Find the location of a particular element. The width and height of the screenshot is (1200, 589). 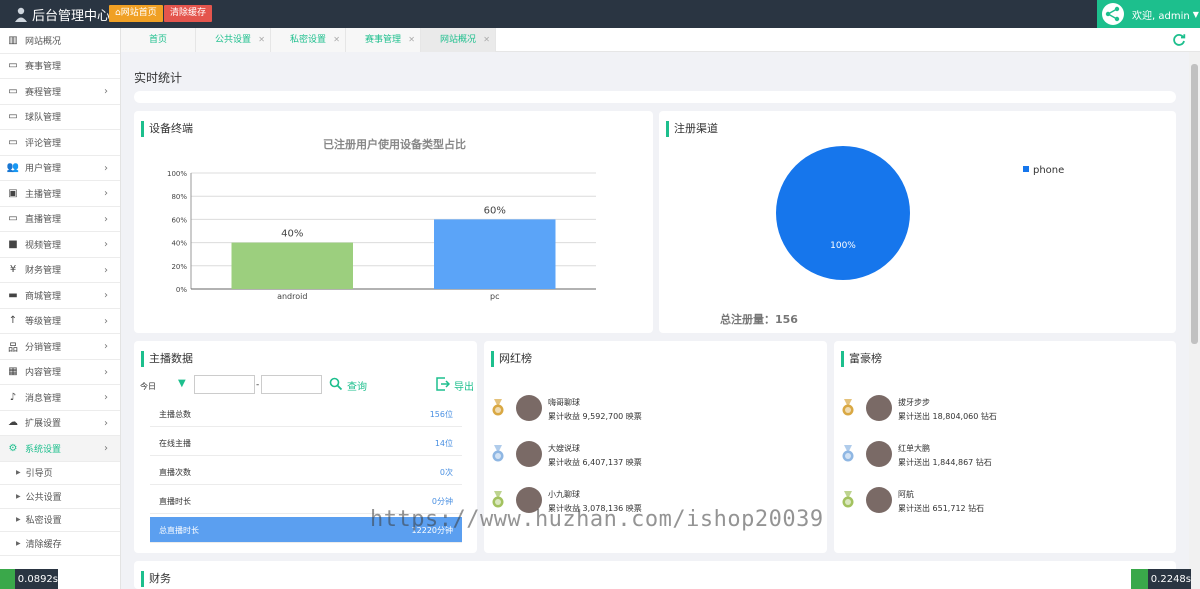

page-scrollbar is located at coordinates (1194, 320).